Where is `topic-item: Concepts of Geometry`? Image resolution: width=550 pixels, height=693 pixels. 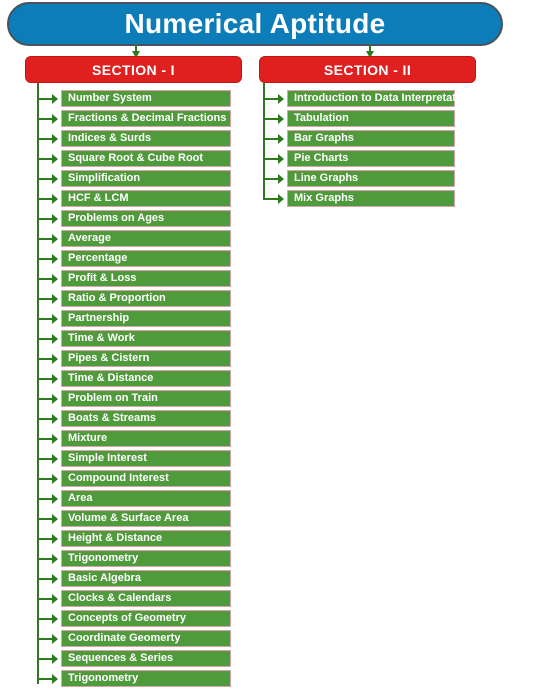
topic-item: Concepts of Geometry is located at coordinates (146, 618).